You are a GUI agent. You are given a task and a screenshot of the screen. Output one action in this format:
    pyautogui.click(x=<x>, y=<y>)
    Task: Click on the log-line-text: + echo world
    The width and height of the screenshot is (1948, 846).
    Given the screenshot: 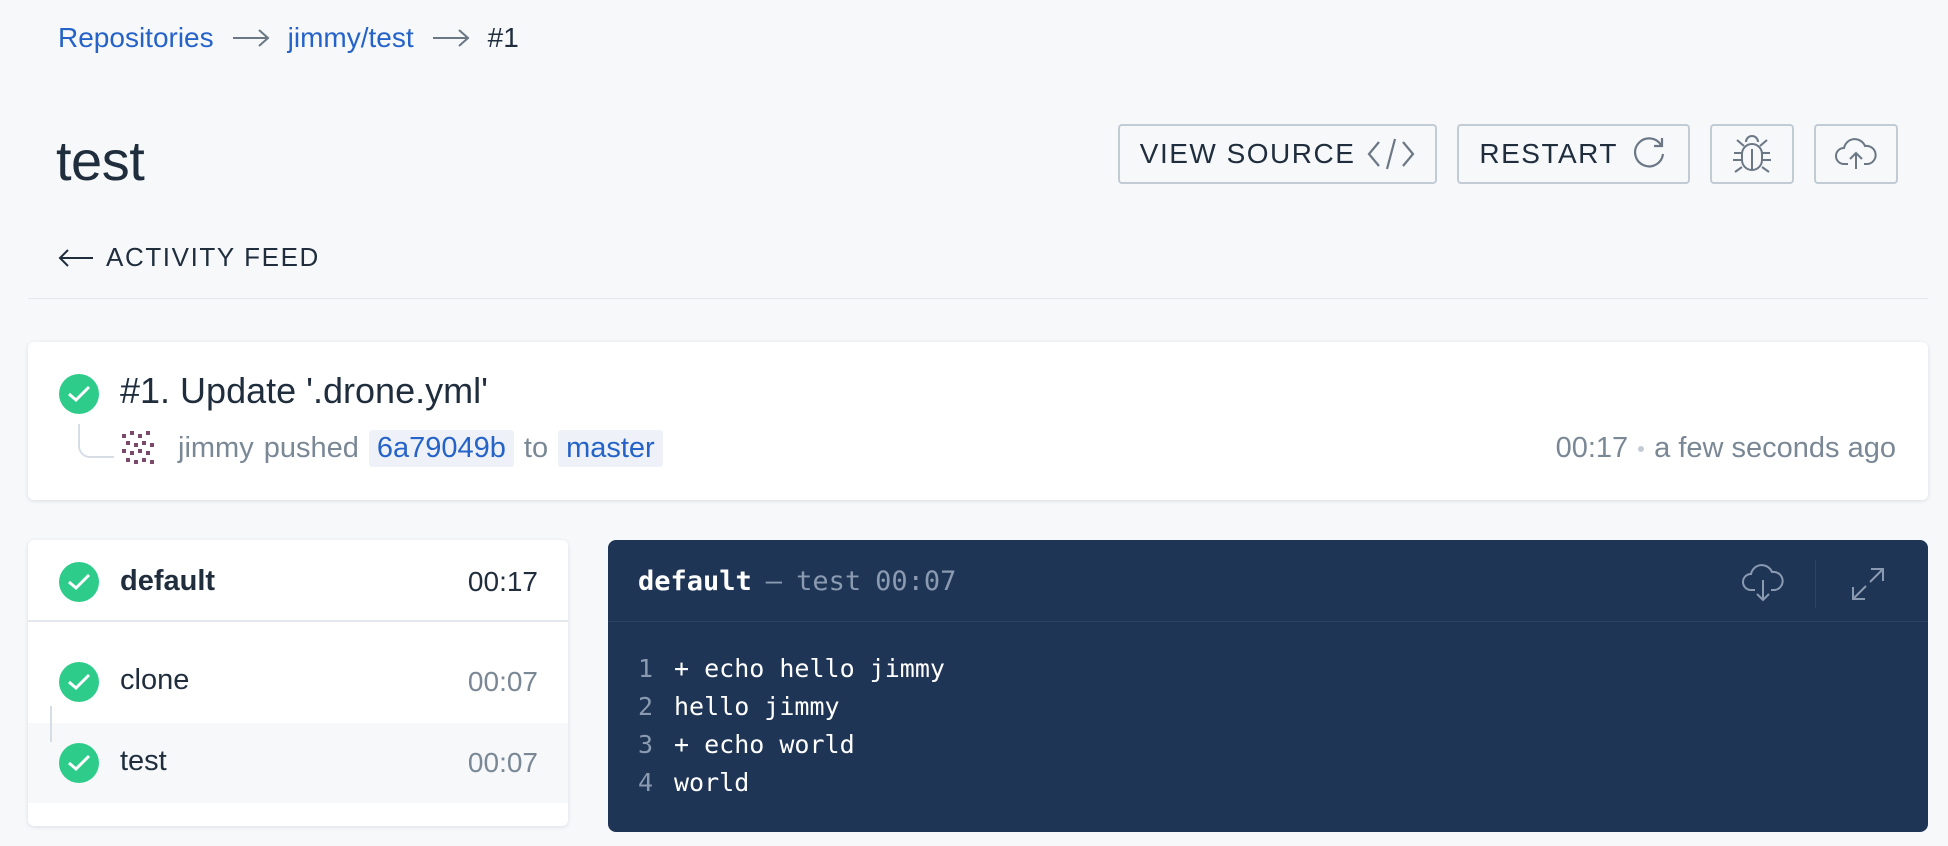 What is the action you would take?
    pyautogui.click(x=764, y=744)
    